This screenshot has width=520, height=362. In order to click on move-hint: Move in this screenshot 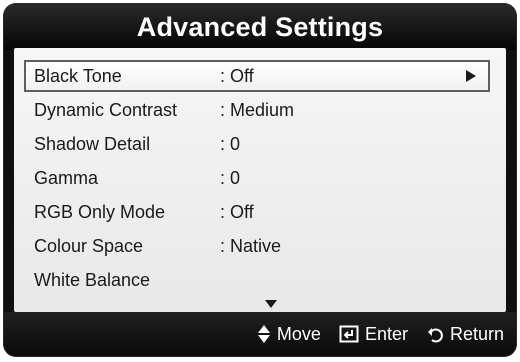, I will do `click(289, 334)`.